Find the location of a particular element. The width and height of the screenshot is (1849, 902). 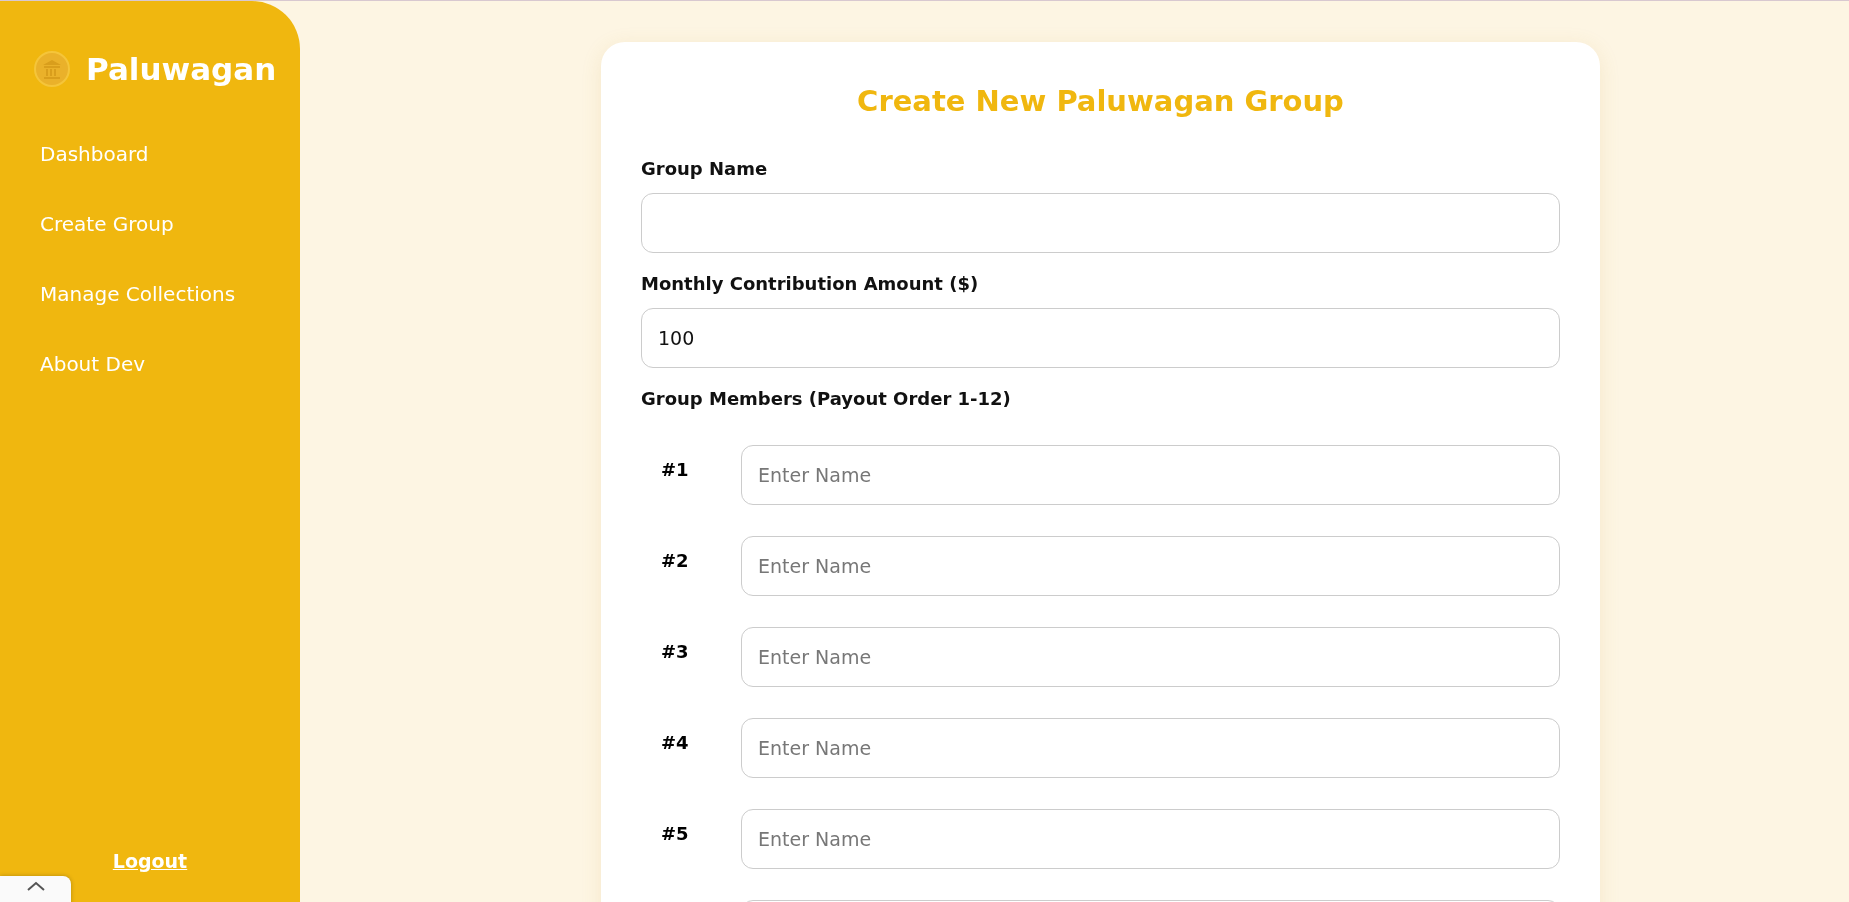

nav-link: About Dev is located at coordinates (93, 364).